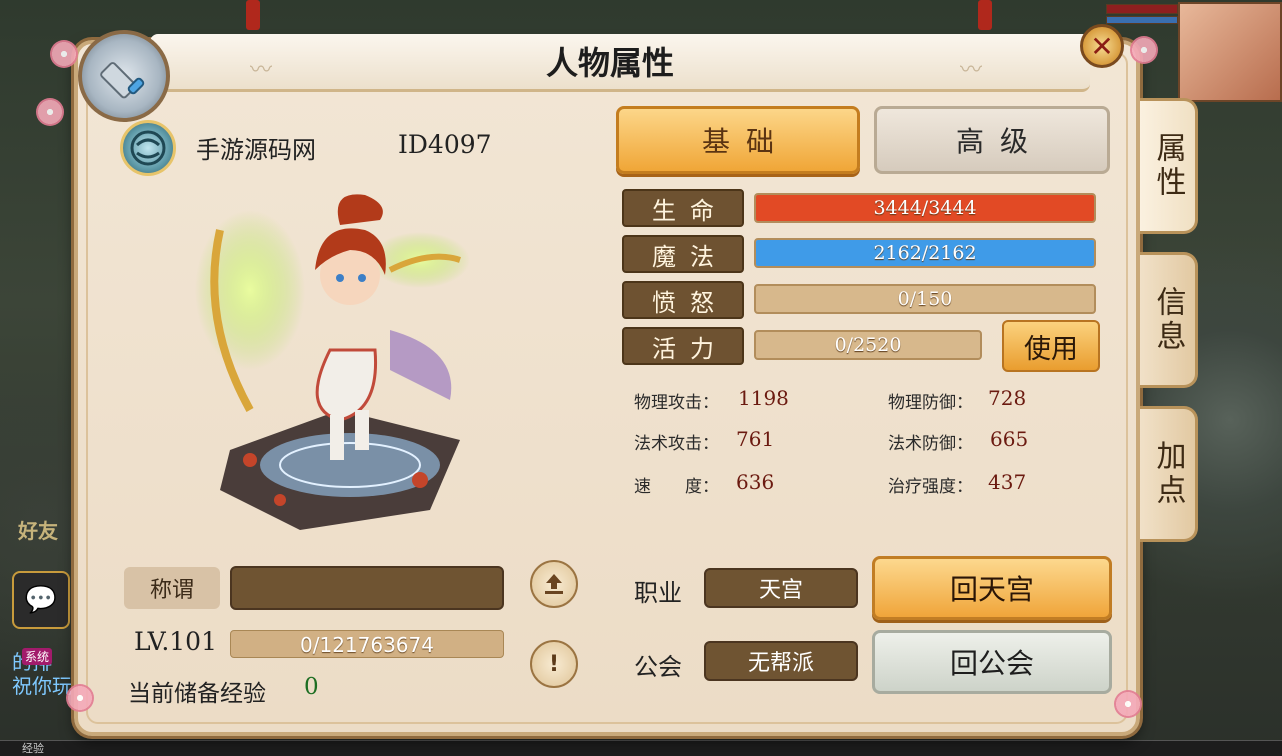  What do you see at coordinates (930, 487) in the screenshot?
I see `attr-label-healing: 治疗强度：` at bounding box center [930, 487].